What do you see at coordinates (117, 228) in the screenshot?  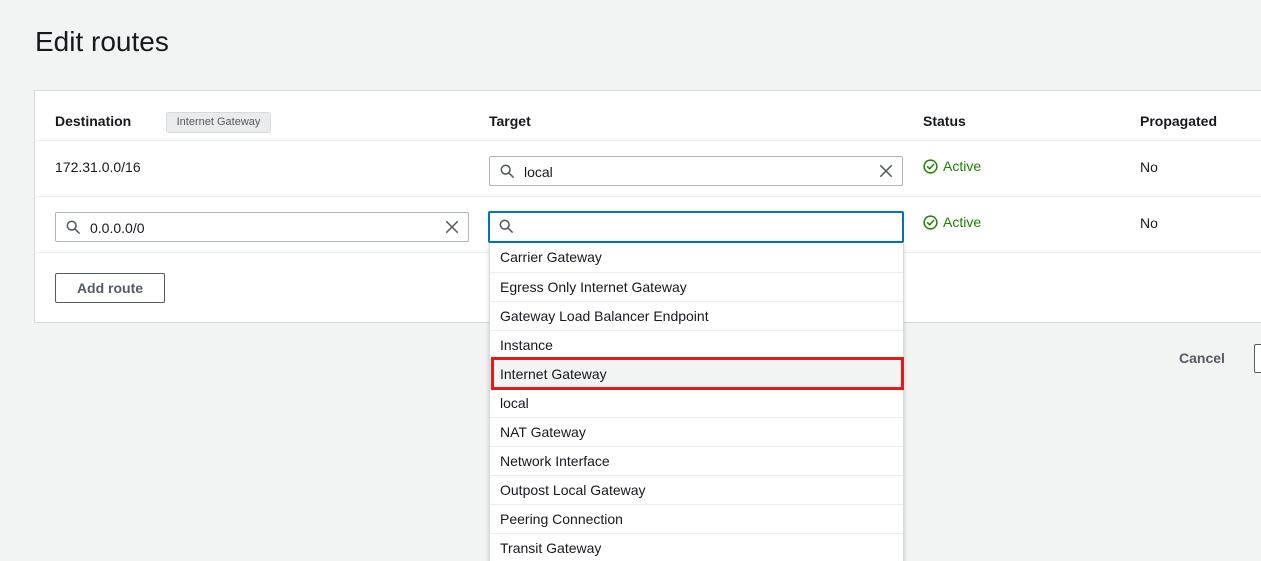 I see `route-2-destination-value: 0.0.0.0/0` at bounding box center [117, 228].